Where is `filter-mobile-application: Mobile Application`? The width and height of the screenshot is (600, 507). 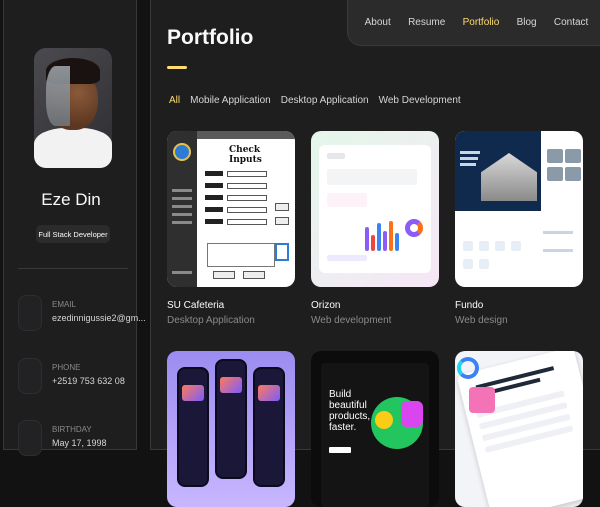 filter-mobile-application: Mobile Application is located at coordinates (230, 100).